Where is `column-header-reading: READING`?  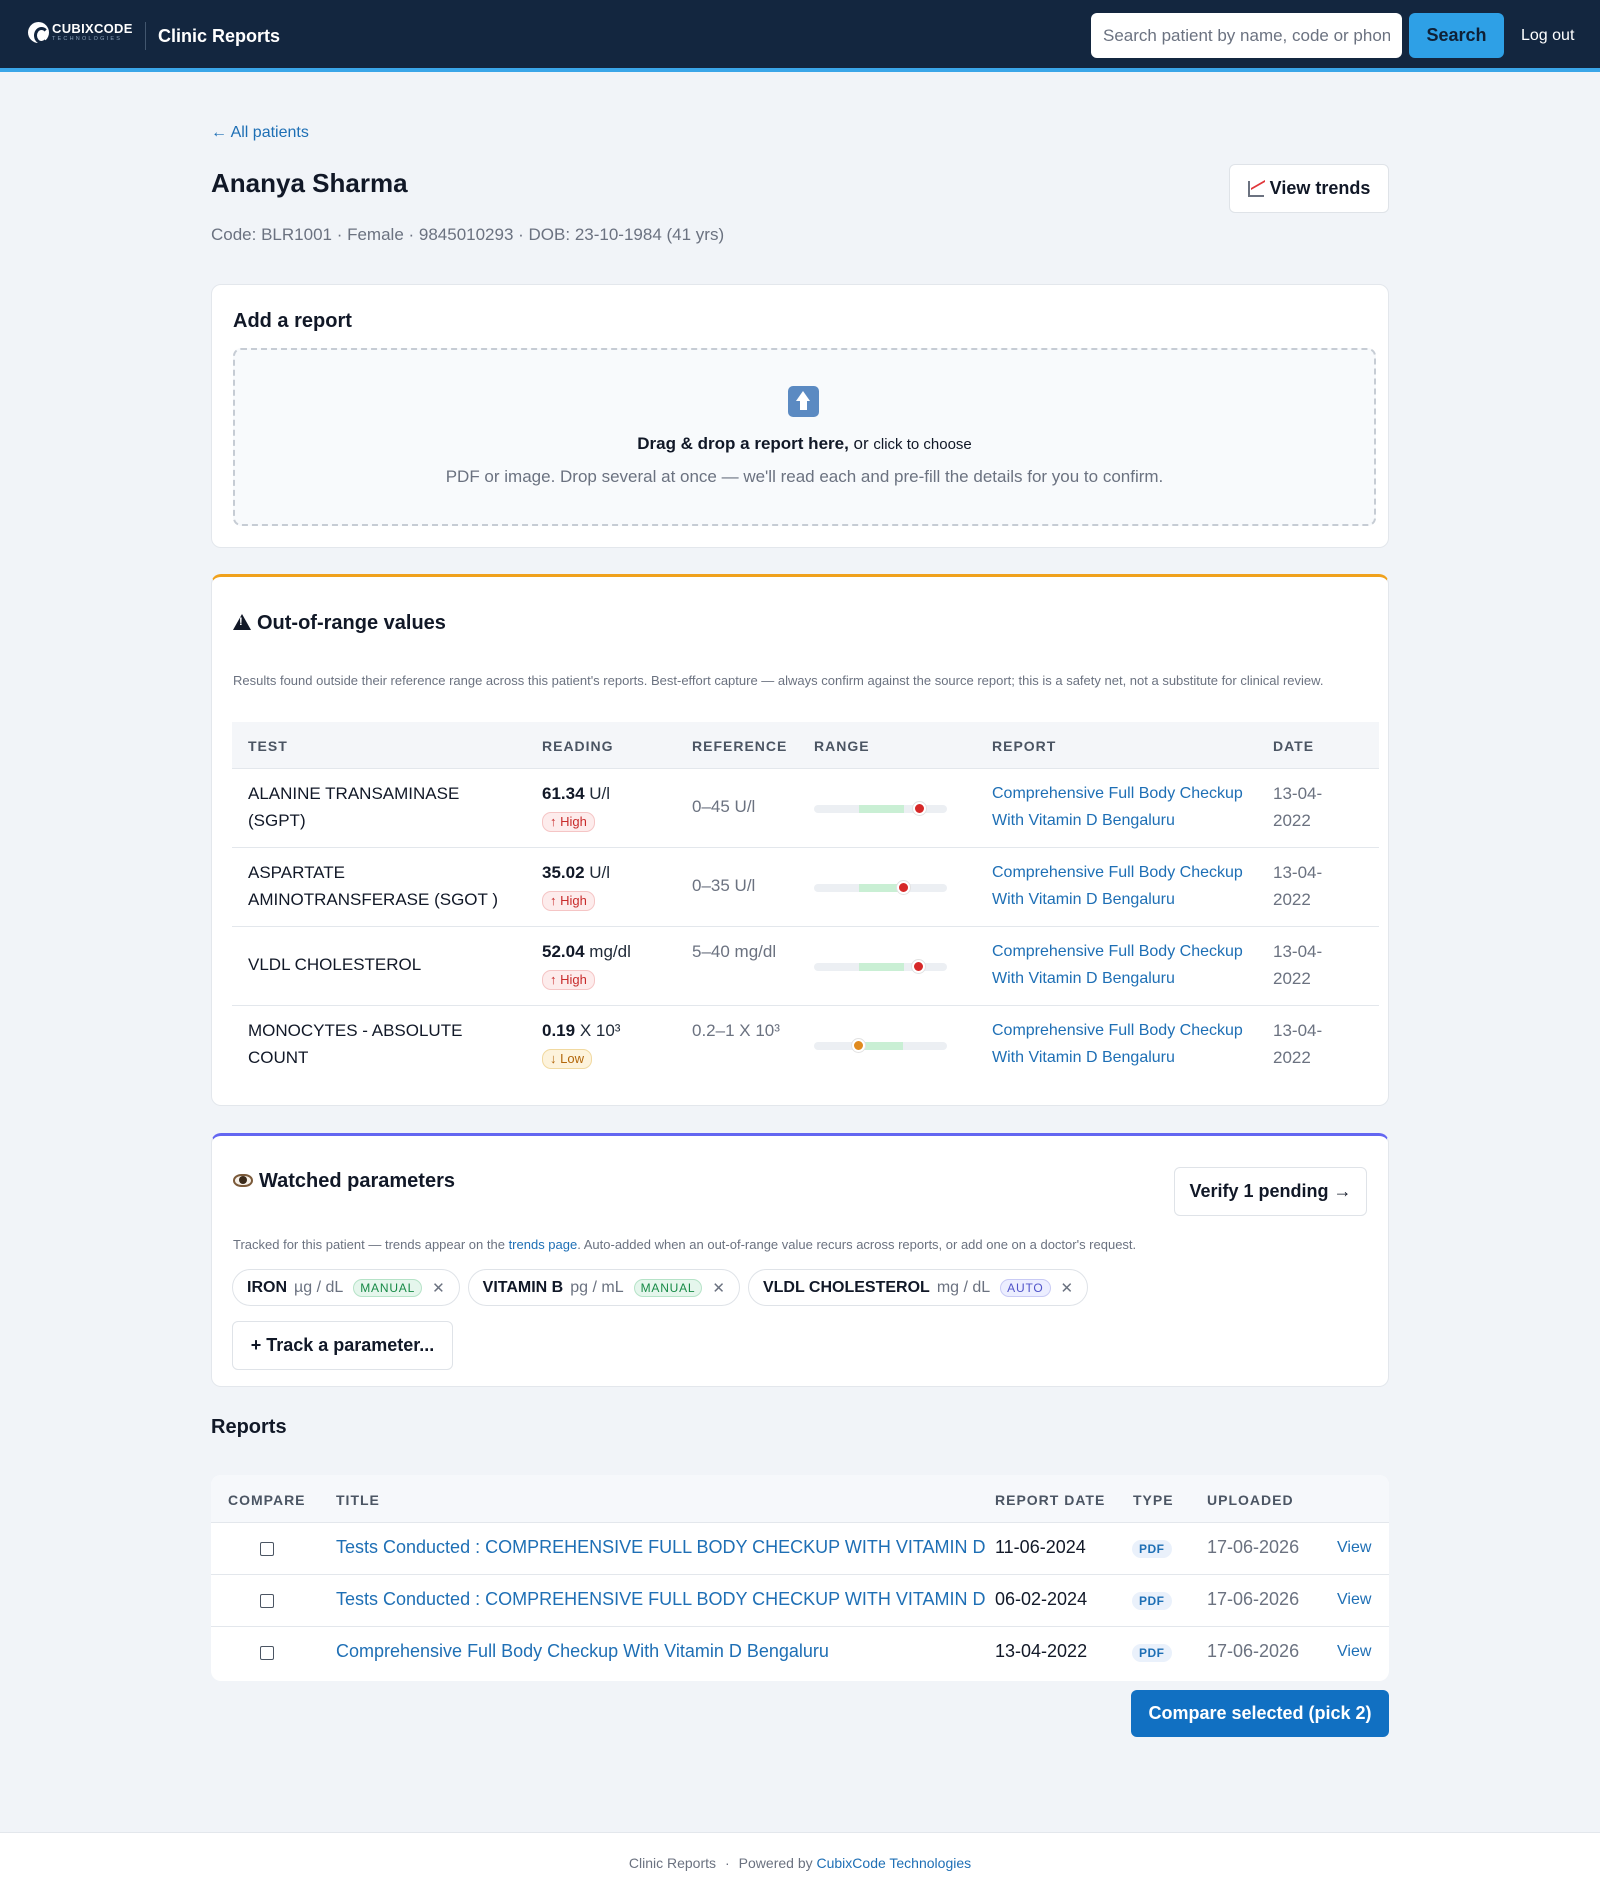
column-header-reading: READING is located at coordinates (578, 746).